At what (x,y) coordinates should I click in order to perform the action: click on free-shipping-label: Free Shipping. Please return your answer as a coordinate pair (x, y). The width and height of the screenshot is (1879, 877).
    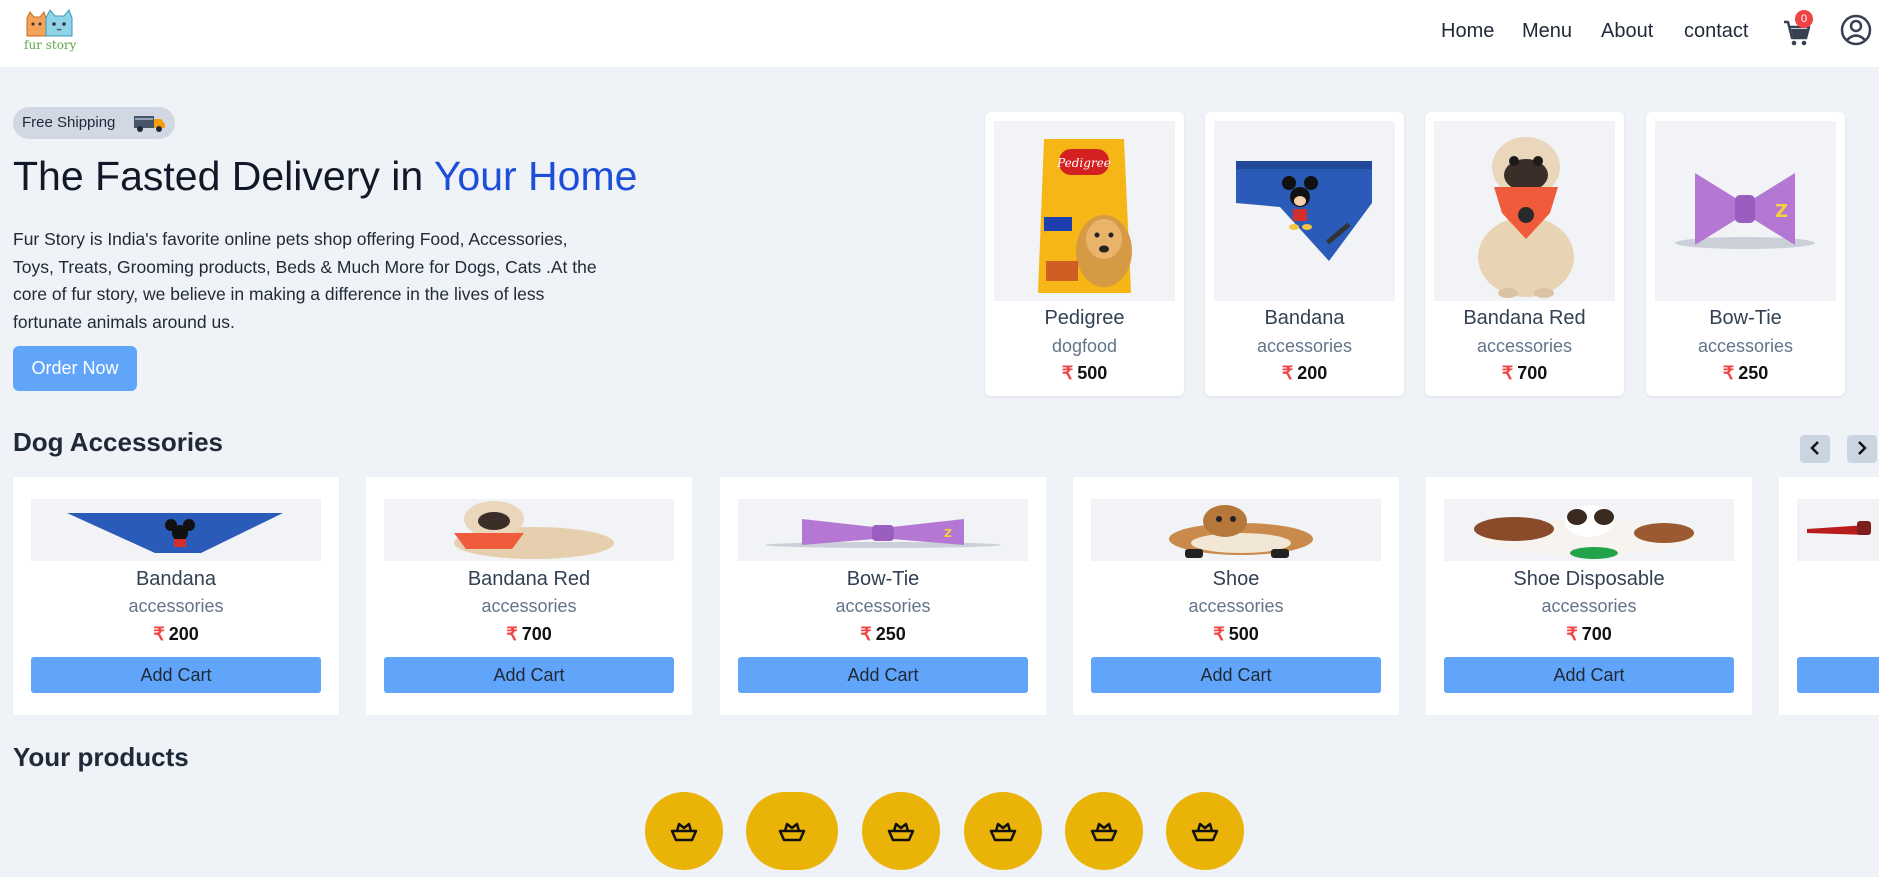
    Looking at the image, I should click on (69, 122).